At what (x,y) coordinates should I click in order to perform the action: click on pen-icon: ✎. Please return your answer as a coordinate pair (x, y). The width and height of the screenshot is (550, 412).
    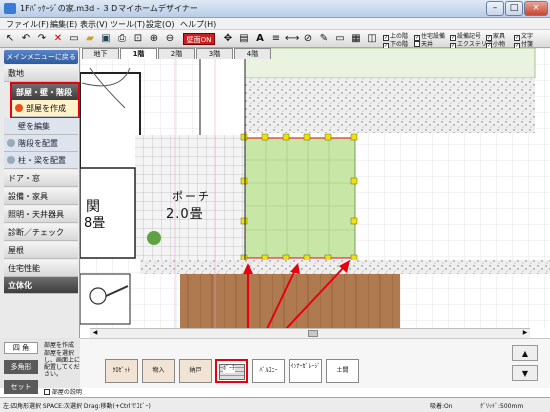
    Looking at the image, I should click on (324, 39).